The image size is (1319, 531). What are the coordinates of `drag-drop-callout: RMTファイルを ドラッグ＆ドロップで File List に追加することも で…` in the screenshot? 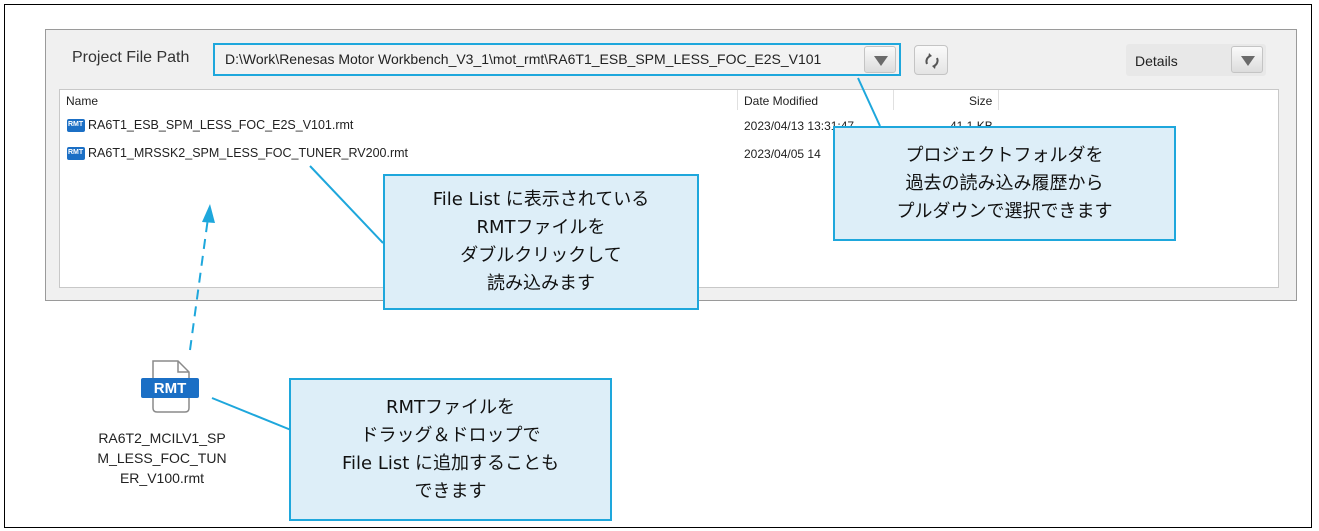 It's located at (450, 449).